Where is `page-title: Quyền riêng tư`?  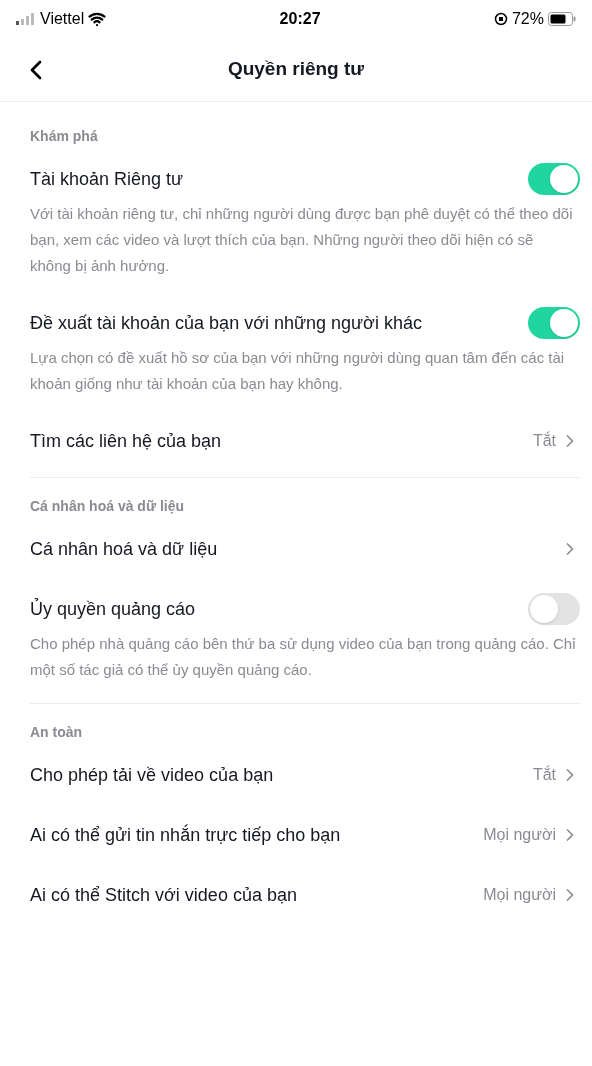
page-title: Quyền riêng tư is located at coordinates (296, 69).